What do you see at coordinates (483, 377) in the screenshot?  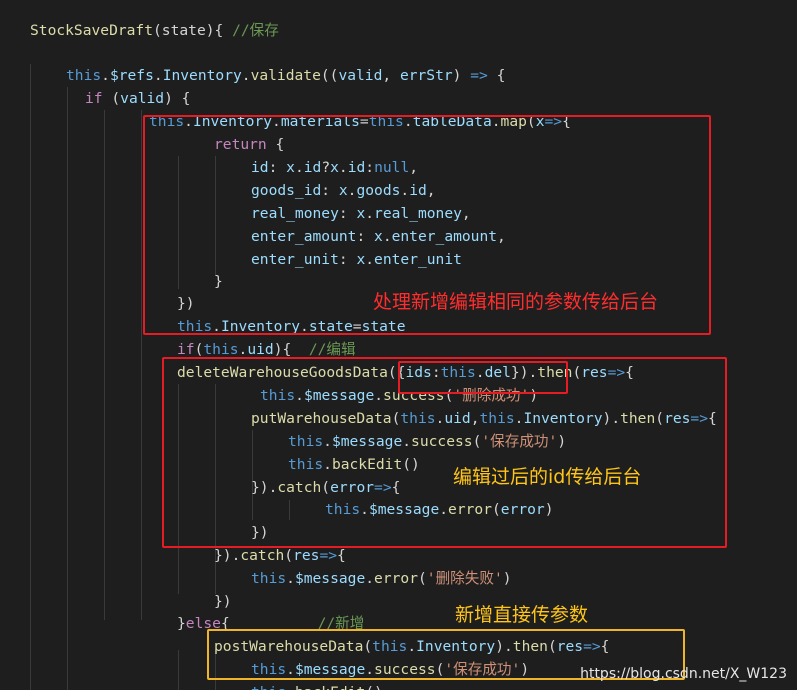 I see `highlight-box-ids` at bounding box center [483, 377].